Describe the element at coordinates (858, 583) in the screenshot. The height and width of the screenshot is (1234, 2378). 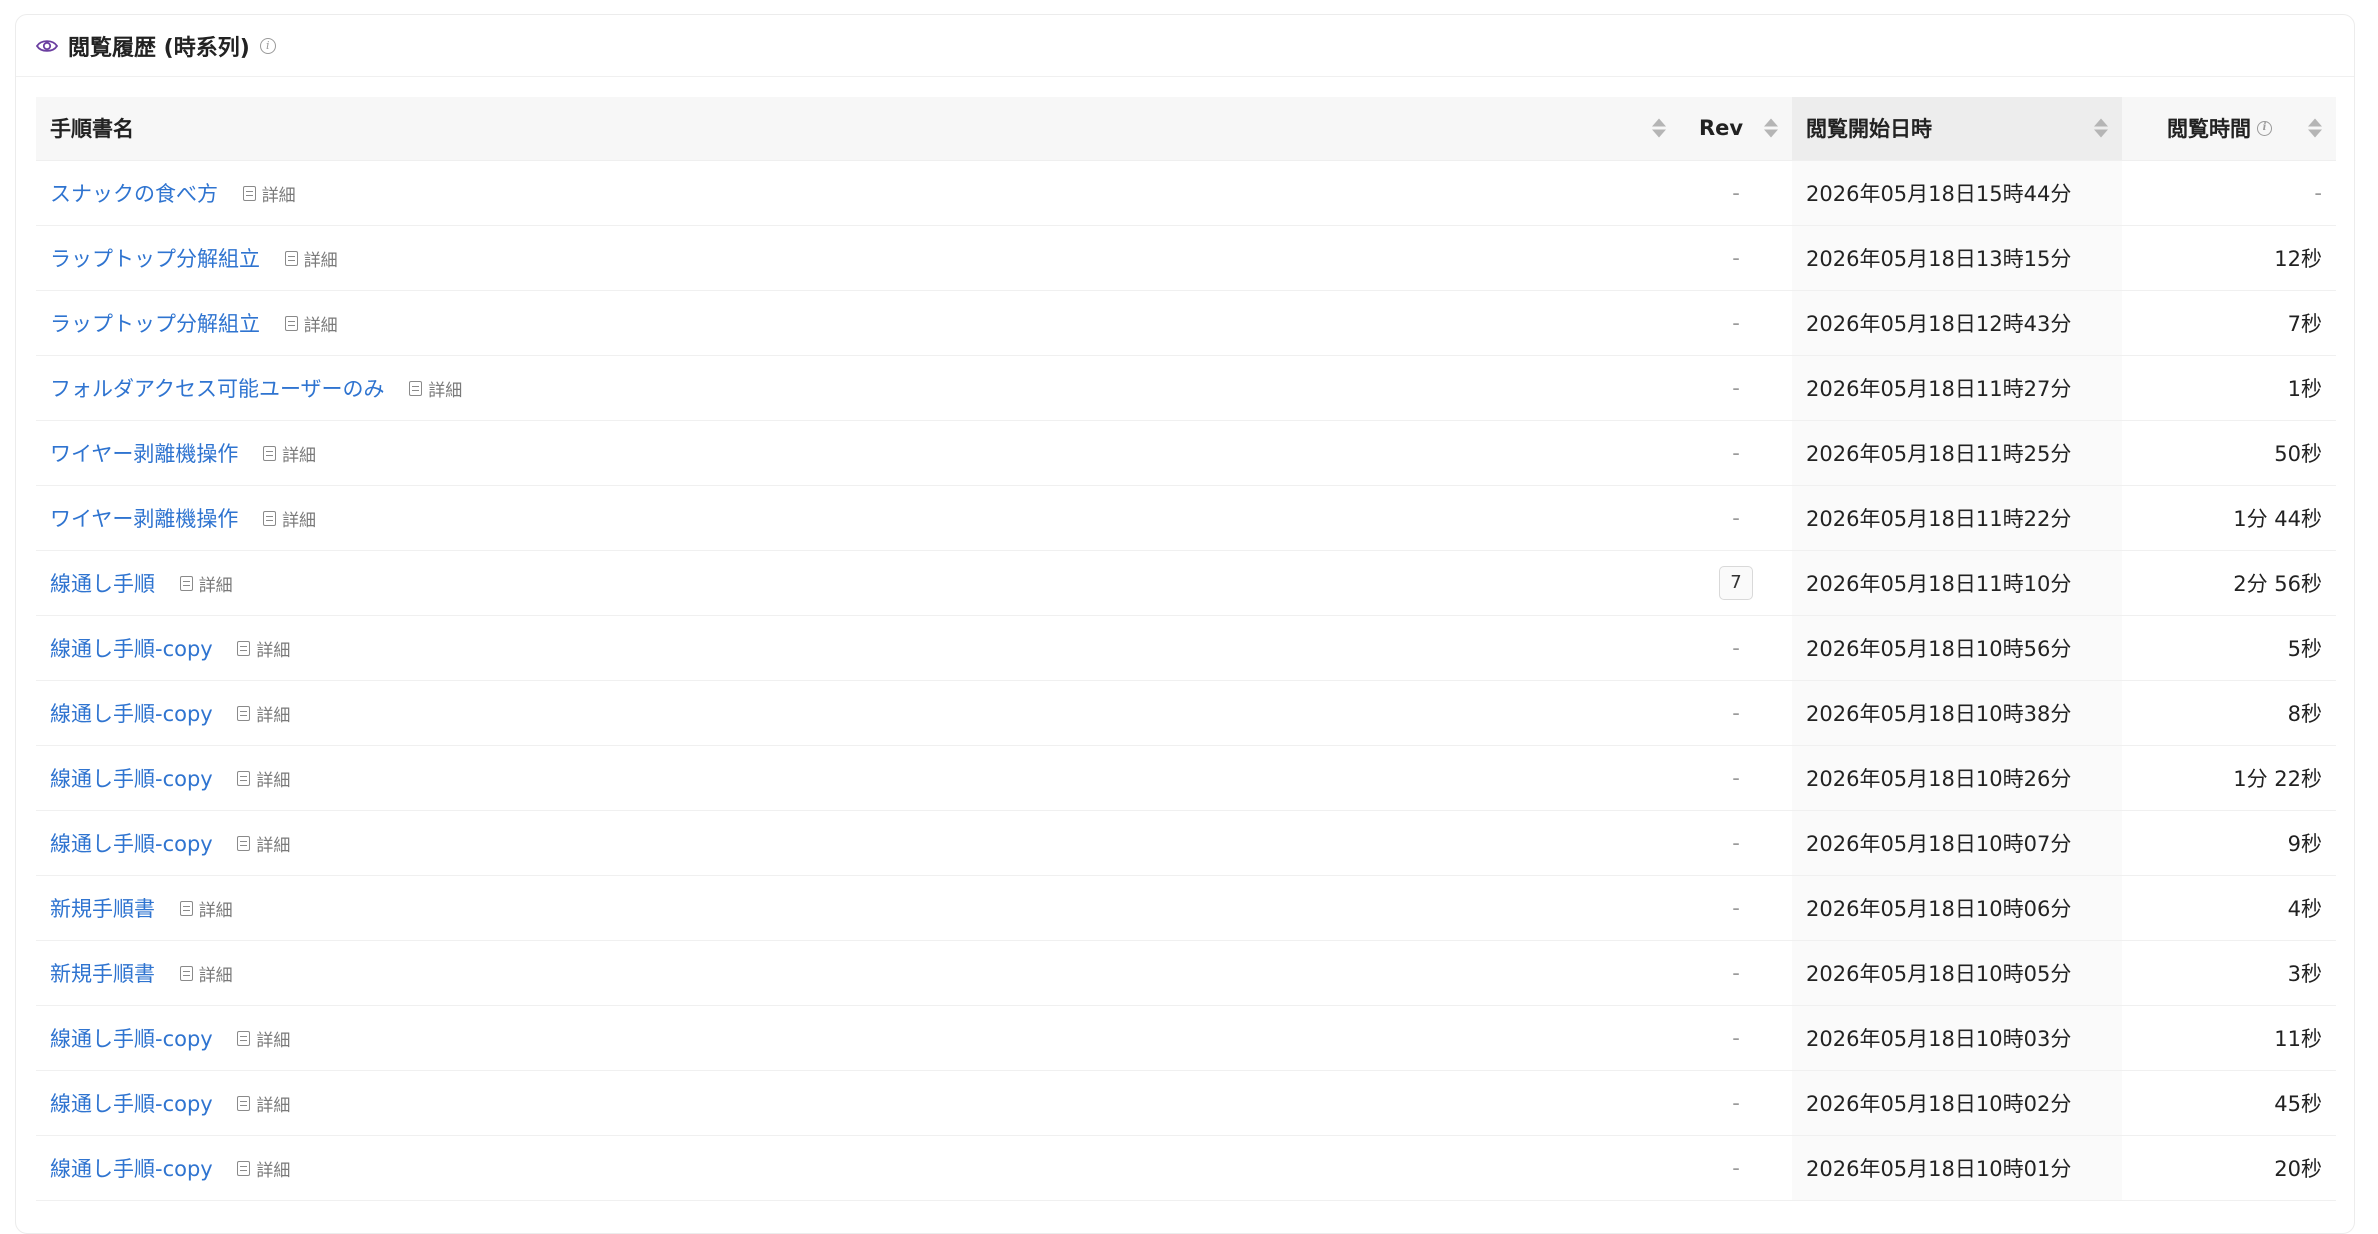
I see `procedure-name-cell: 線通し手順 詳細` at that location.